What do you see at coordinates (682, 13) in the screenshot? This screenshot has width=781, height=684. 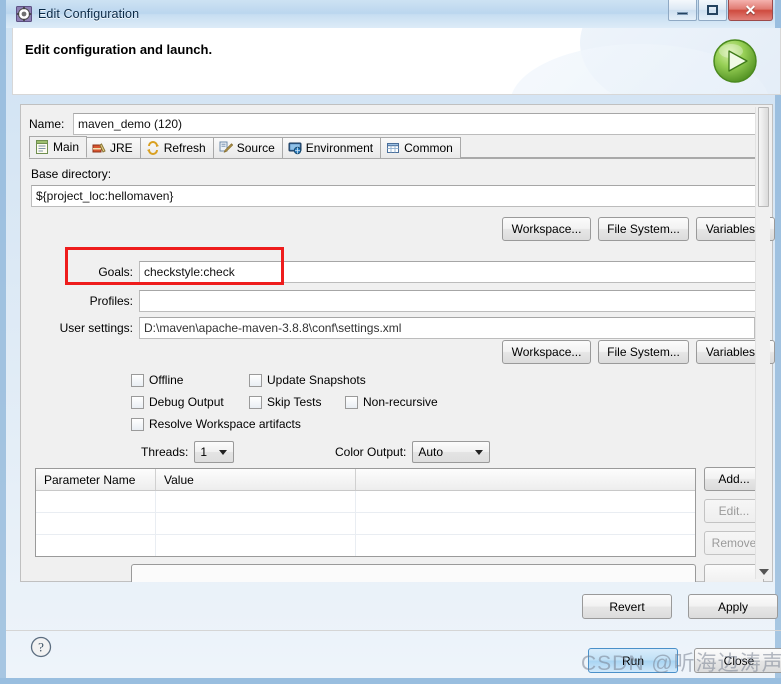 I see `minimize-icon` at bounding box center [682, 13].